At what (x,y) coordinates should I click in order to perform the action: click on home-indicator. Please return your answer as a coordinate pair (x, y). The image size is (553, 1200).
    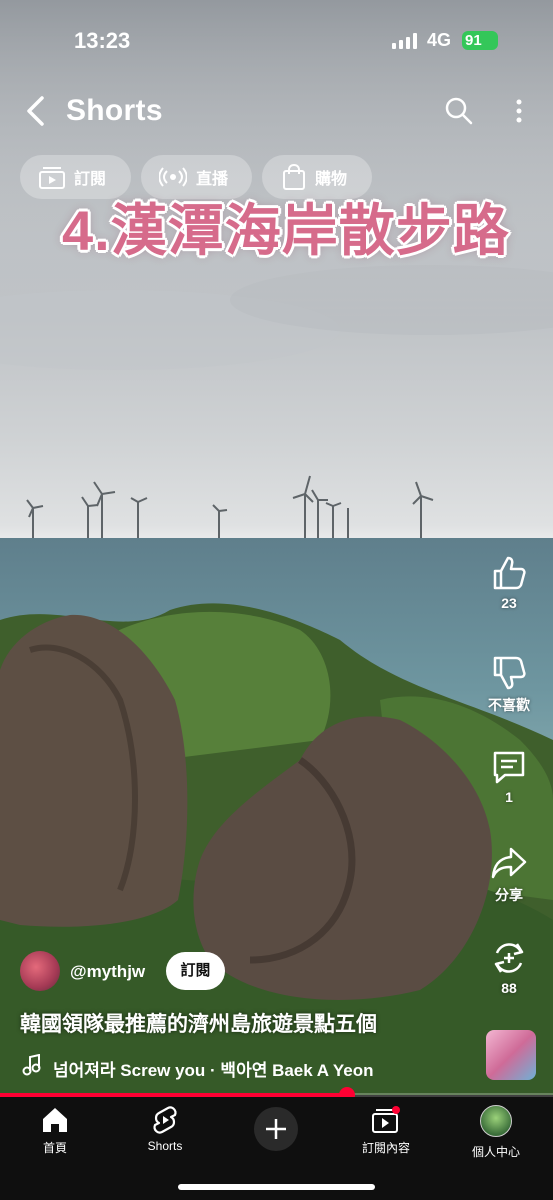
    Looking at the image, I should click on (276, 1187).